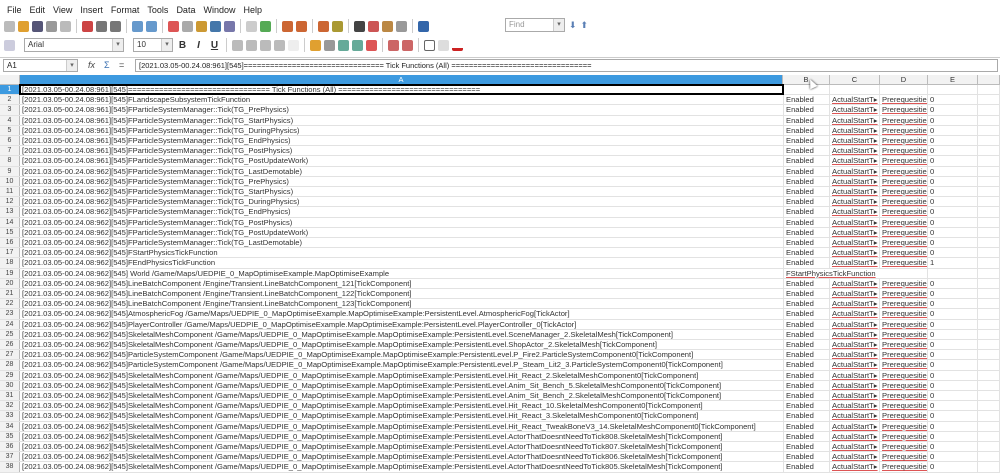 The width and height of the screenshot is (1000, 476). What do you see at coordinates (855, 273) in the screenshot?
I see `cell-b: FStartPhysicsTickFunction` at bounding box center [855, 273].